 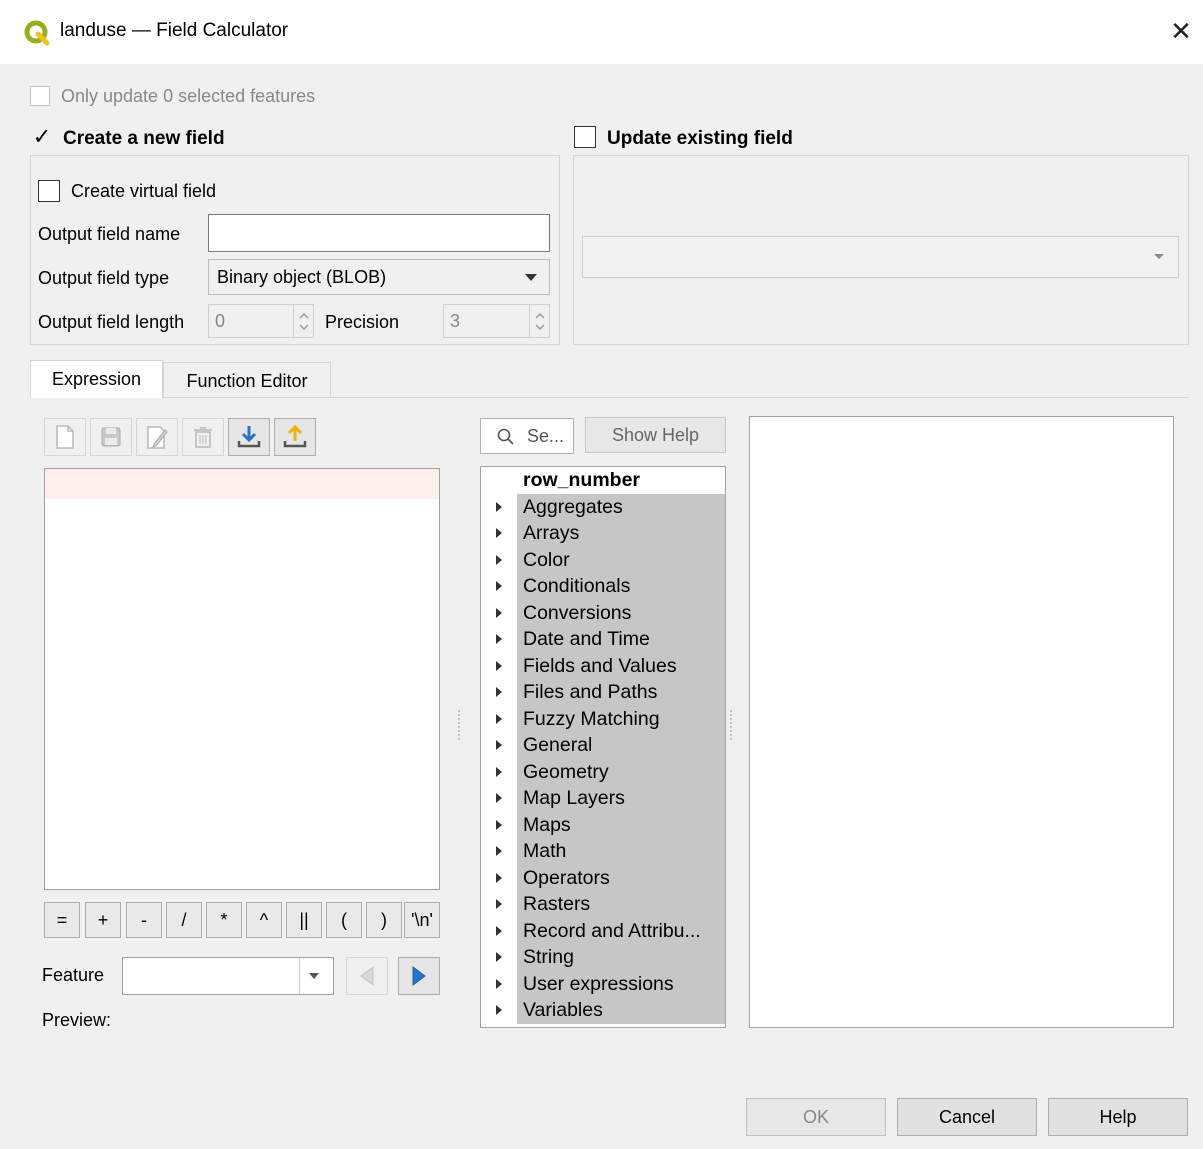 I want to click on operator-multiply-button: *, so click(x=224, y=920).